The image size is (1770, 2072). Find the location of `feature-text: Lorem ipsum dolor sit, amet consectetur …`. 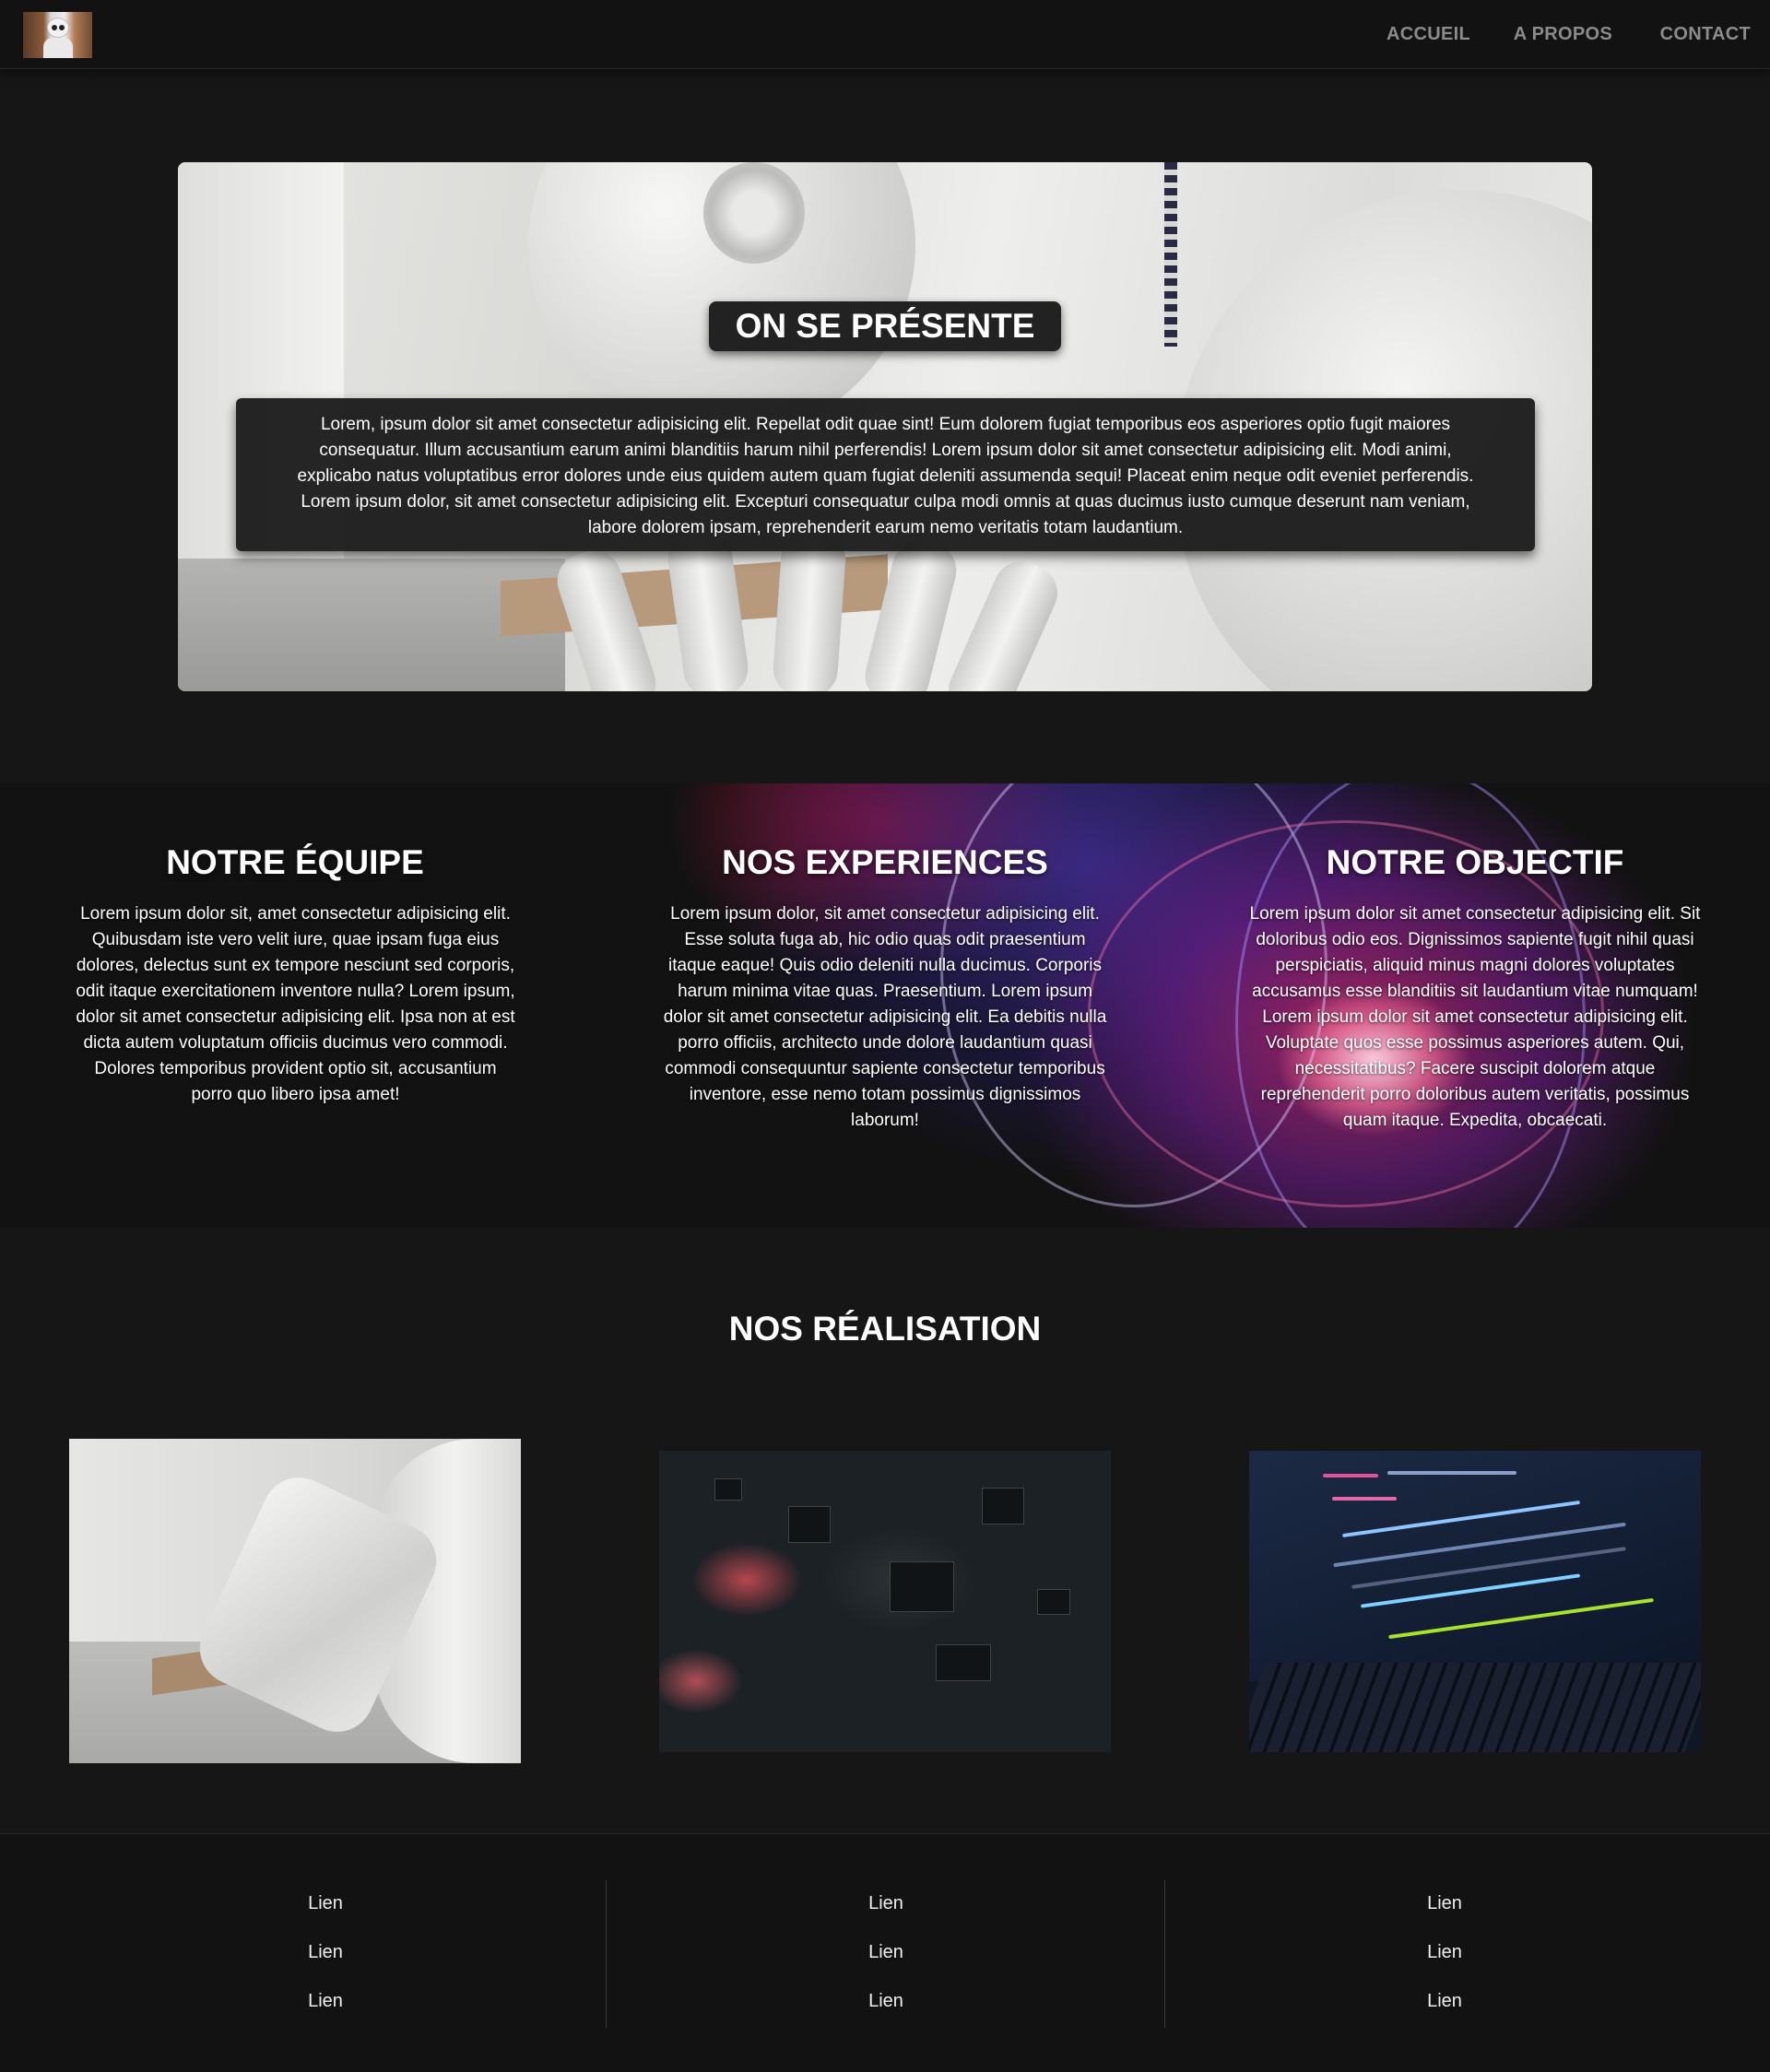

feature-text: Lorem ipsum dolor sit, amet consectetur … is located at coordinates (295, 1004).